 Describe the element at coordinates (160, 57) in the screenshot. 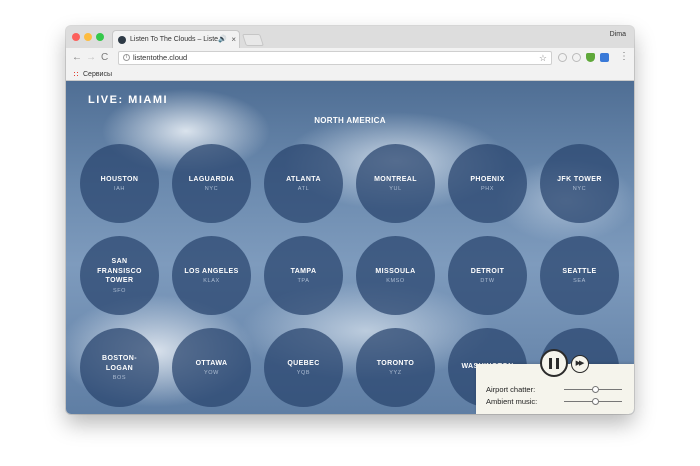

I see `url-text: listentothe.cloud` at that location.